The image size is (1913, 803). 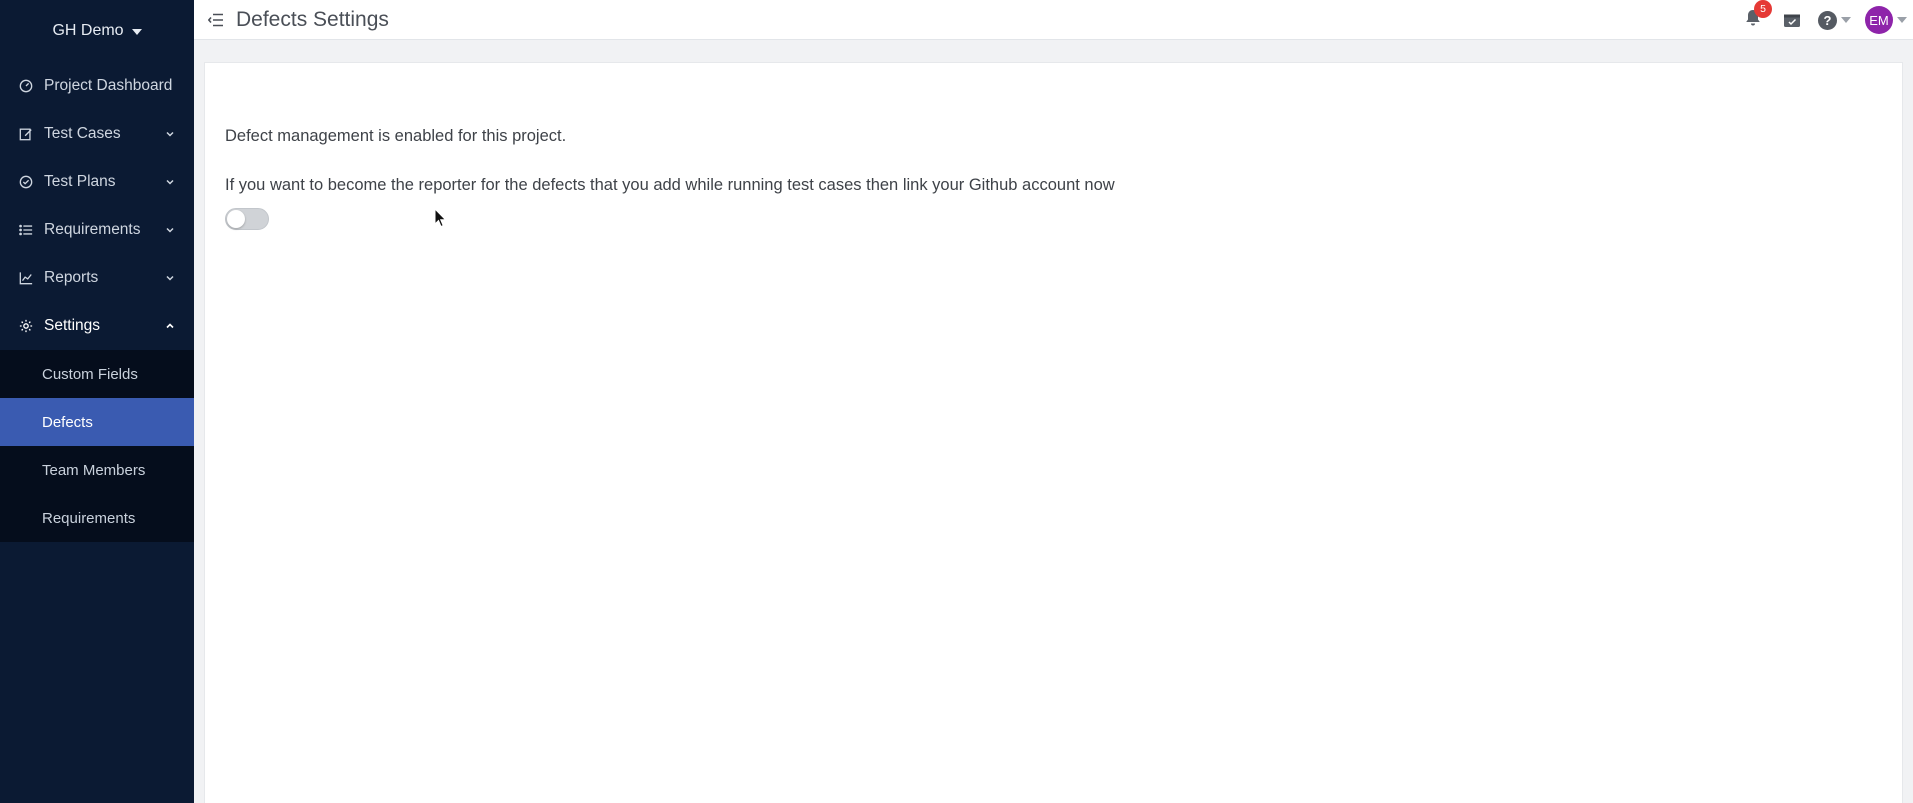 I want to click on list-icon, so click(x=26, y=230).